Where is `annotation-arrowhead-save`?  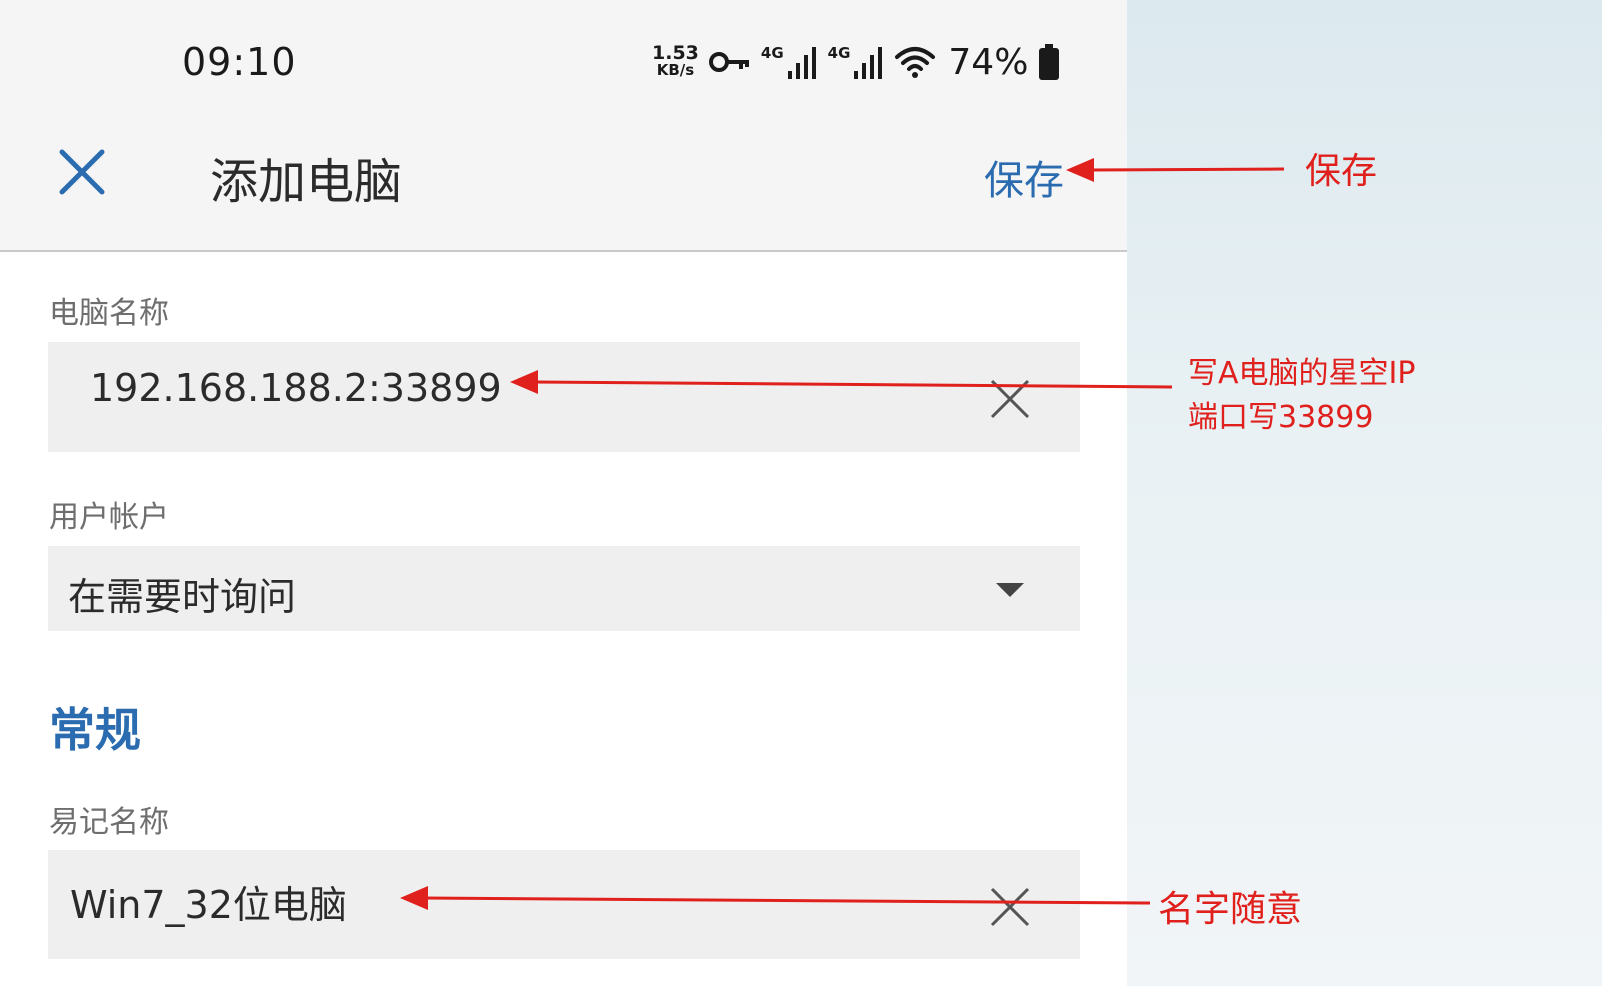
annotation-arrowhead-save is located at coordinates (1080, 170).